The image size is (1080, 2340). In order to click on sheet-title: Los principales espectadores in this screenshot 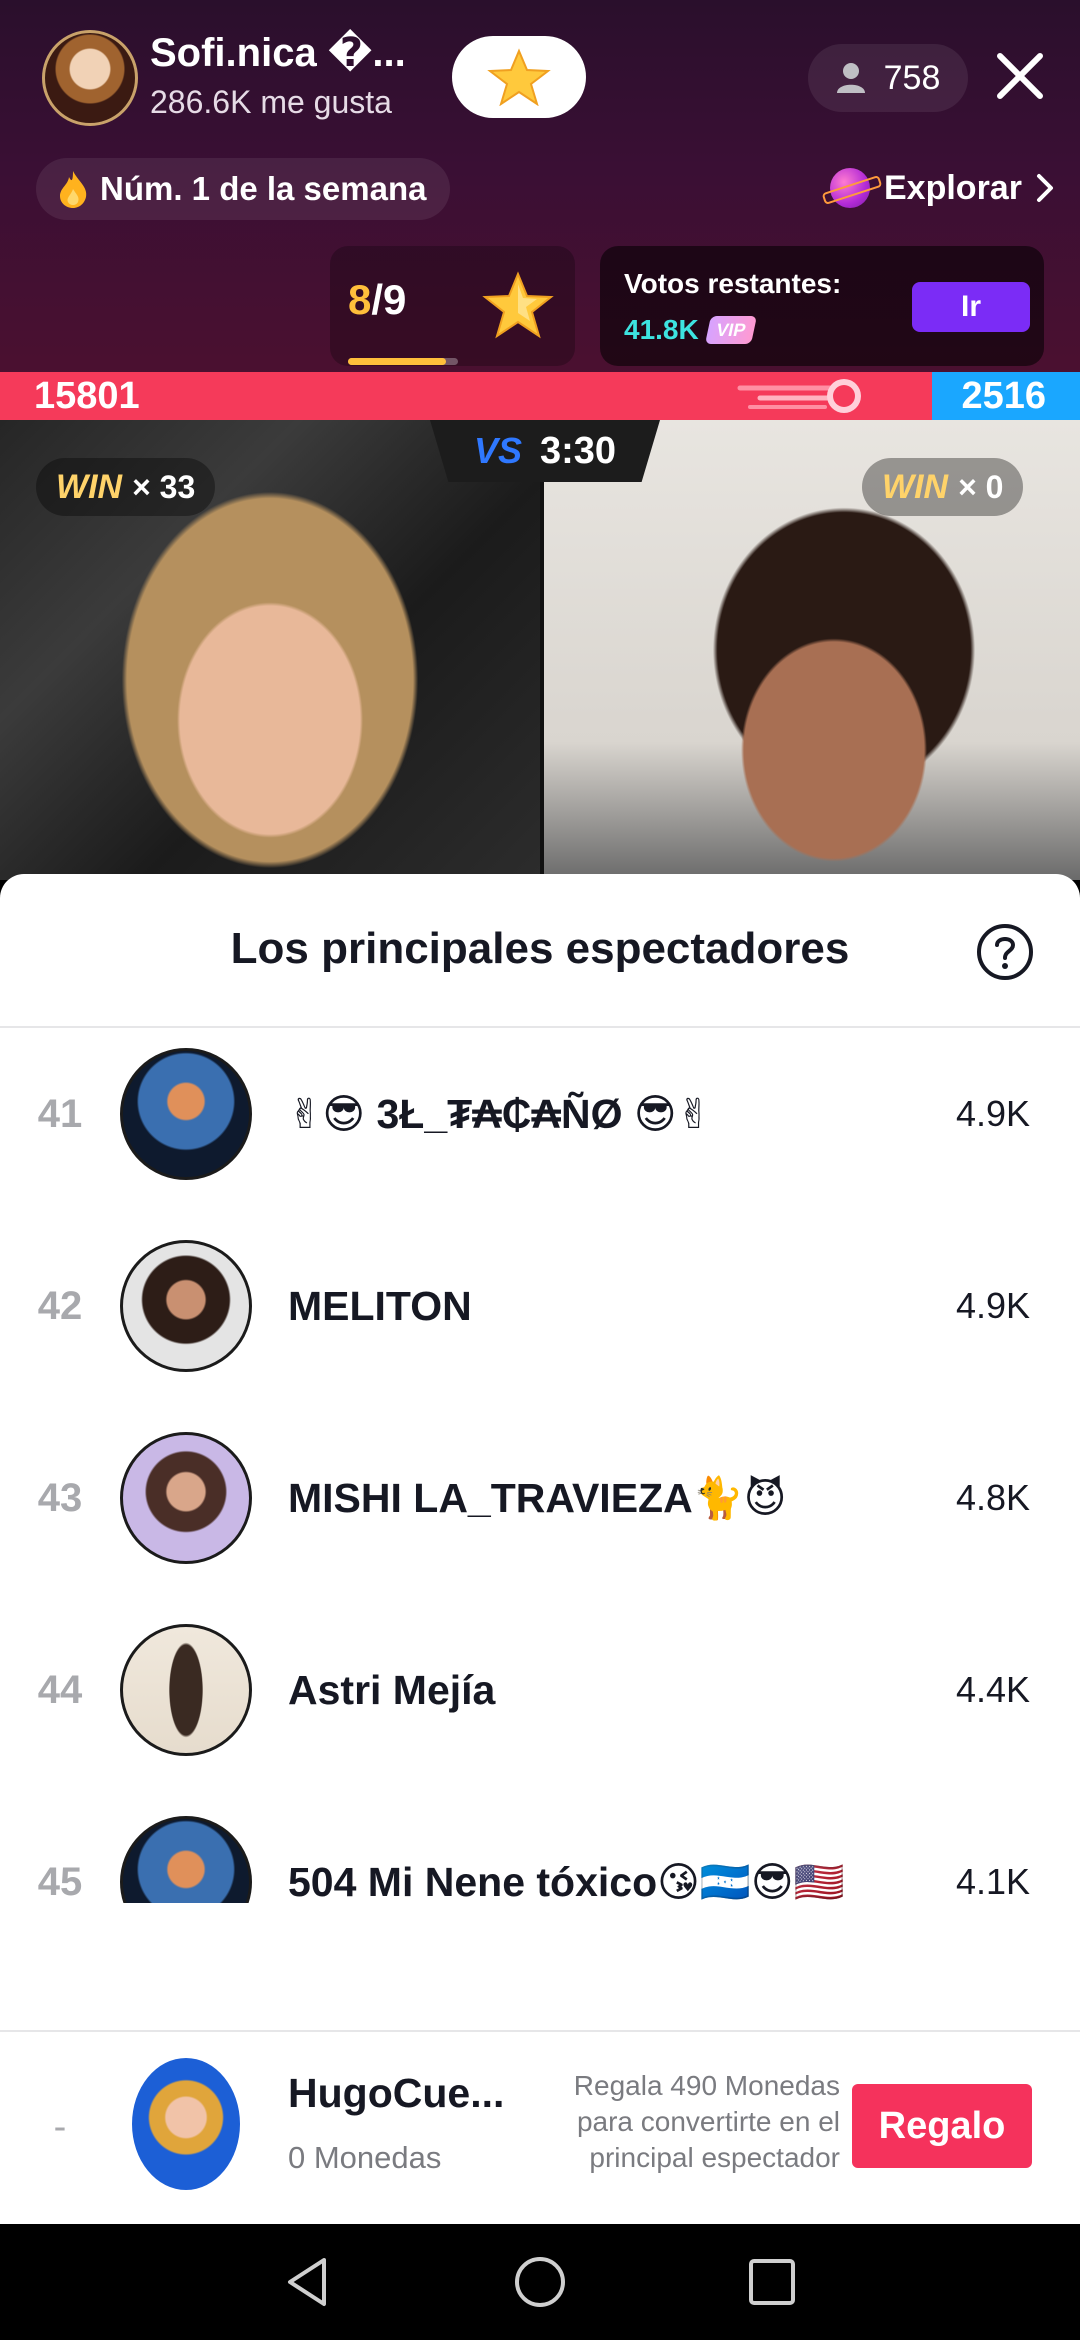, I will do `click(540, 948)`.